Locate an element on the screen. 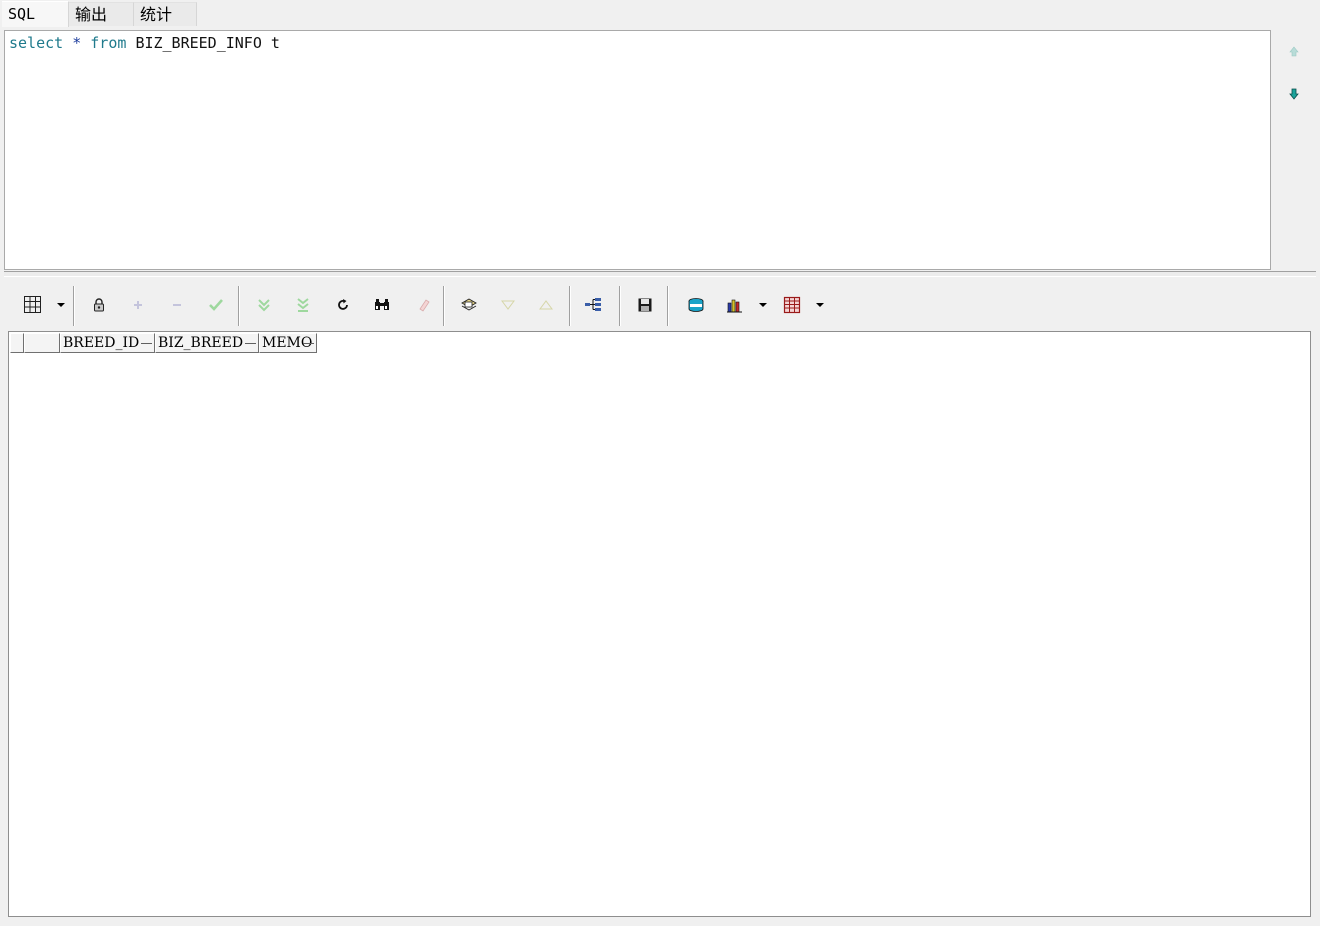 Image resolution: width=1320 pixels, height=926 pixels. chart-icon is located at coordinates (735, 305).